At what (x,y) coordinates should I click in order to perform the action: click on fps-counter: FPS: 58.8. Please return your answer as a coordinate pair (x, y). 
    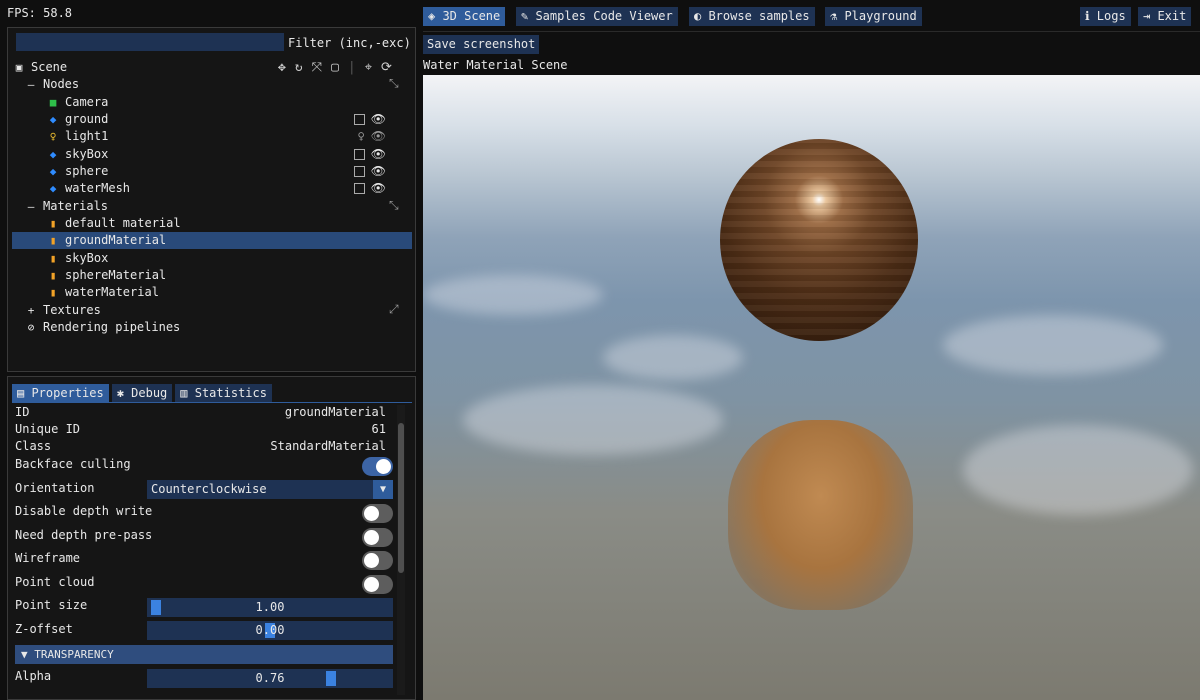
    Looking at the image, I should click on (40, 13).